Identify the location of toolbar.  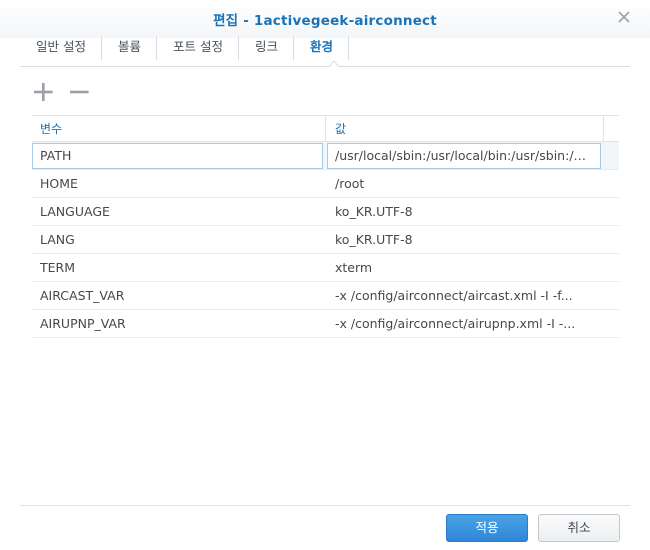
(61, 92).